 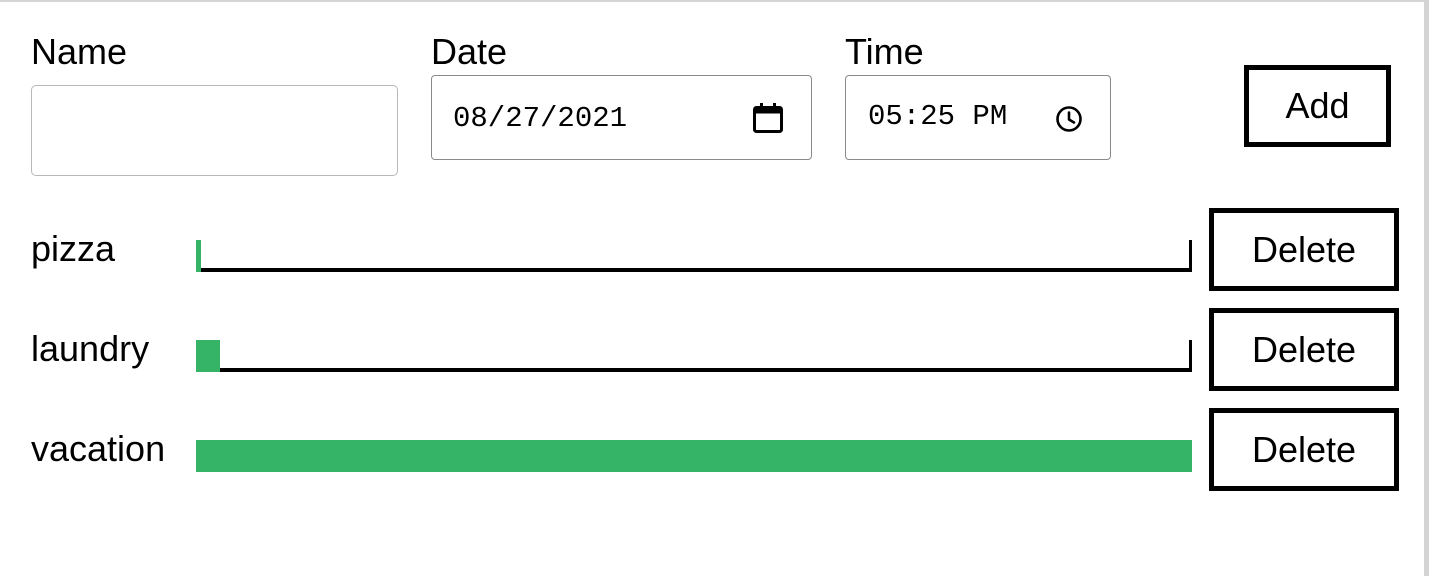 I want to click on date-input: 08/27/2021, so click(x=621, y=117).